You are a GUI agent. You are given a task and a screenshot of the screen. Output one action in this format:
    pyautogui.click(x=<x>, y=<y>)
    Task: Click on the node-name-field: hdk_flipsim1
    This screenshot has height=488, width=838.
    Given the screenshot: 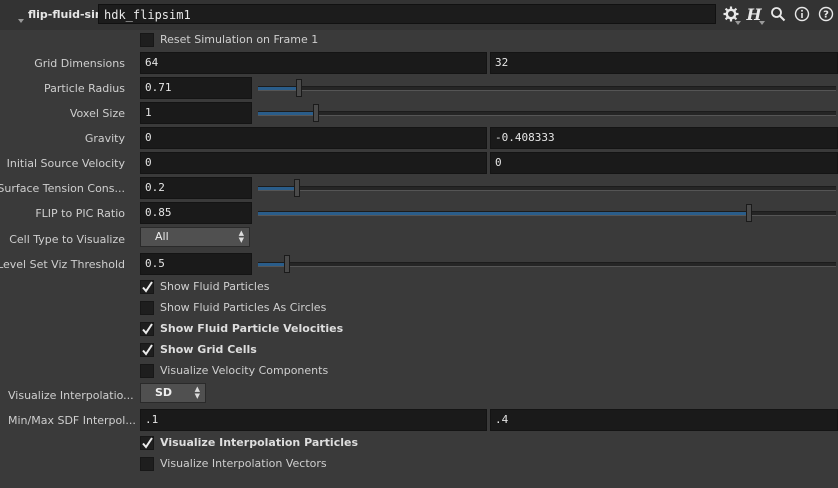 What is the action you would take?
    pyautogui.click(x=407, y=14)
    